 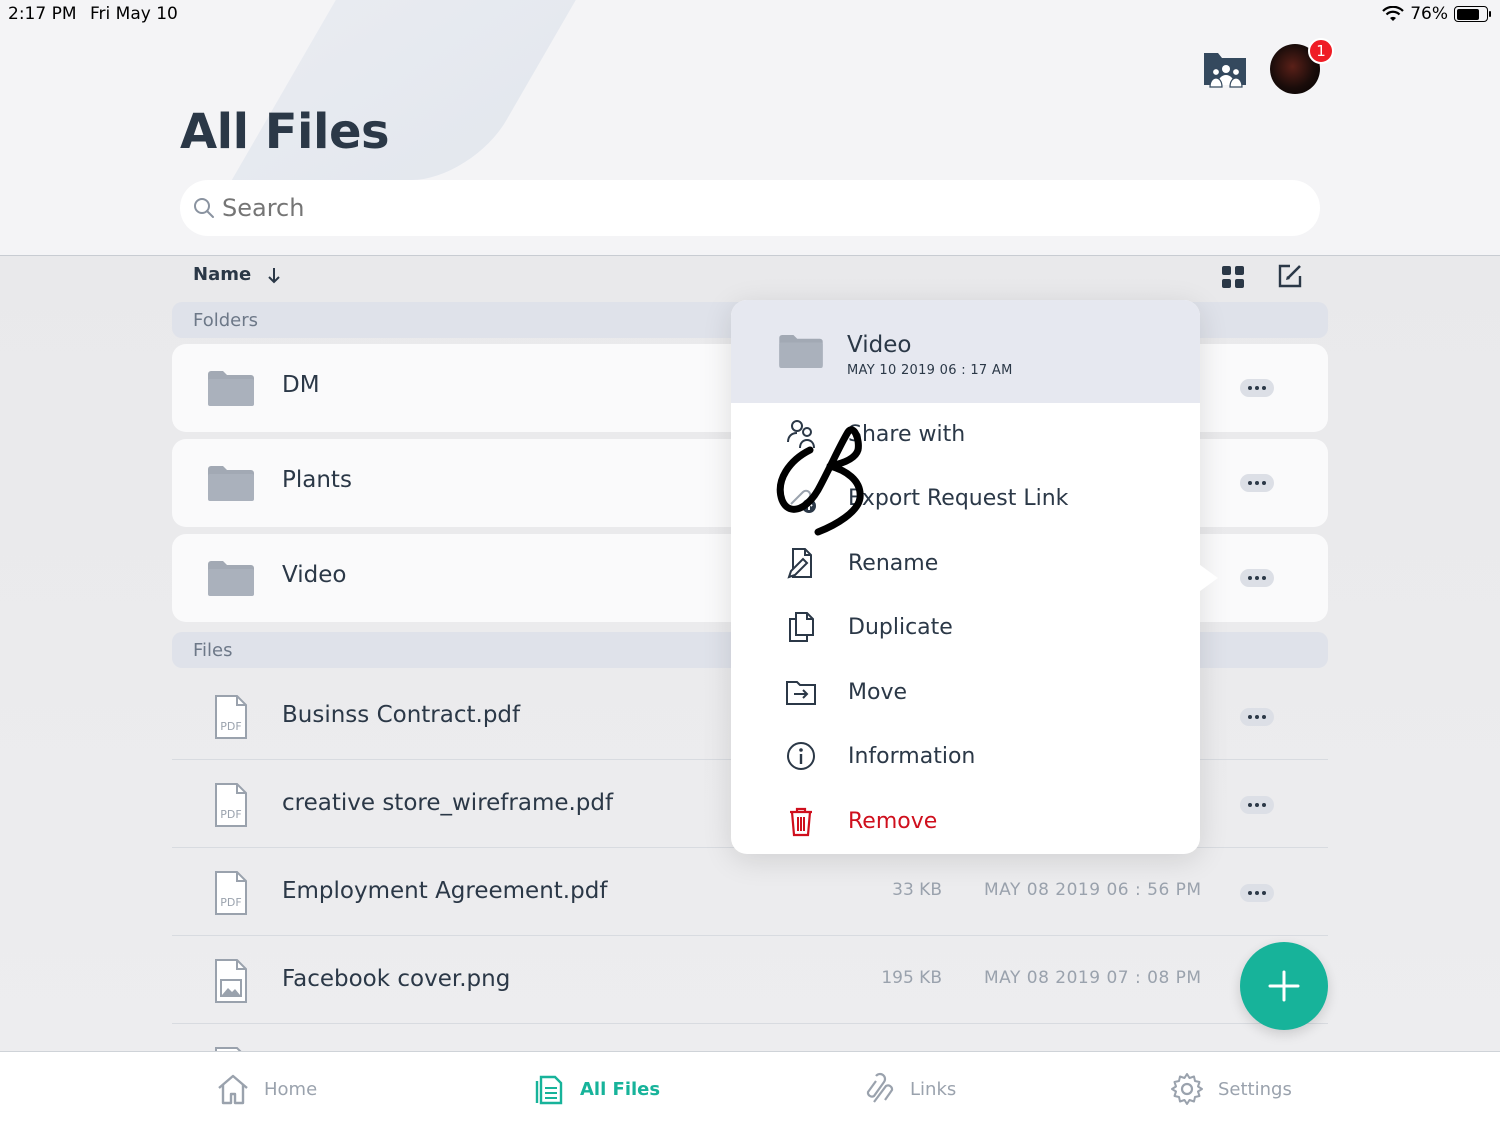 What do you see at coordinates (549, 1090) in the screenshot?
I see `files-icon` at bounding box center [549, 1090].